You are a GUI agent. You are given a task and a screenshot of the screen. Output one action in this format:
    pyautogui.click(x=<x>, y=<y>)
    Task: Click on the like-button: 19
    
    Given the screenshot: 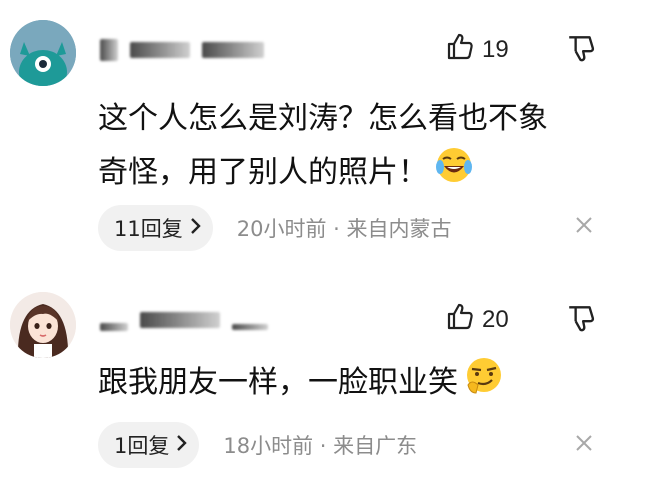 What is the action you would take?
    pyautogui.click(x=477, y=49)
    